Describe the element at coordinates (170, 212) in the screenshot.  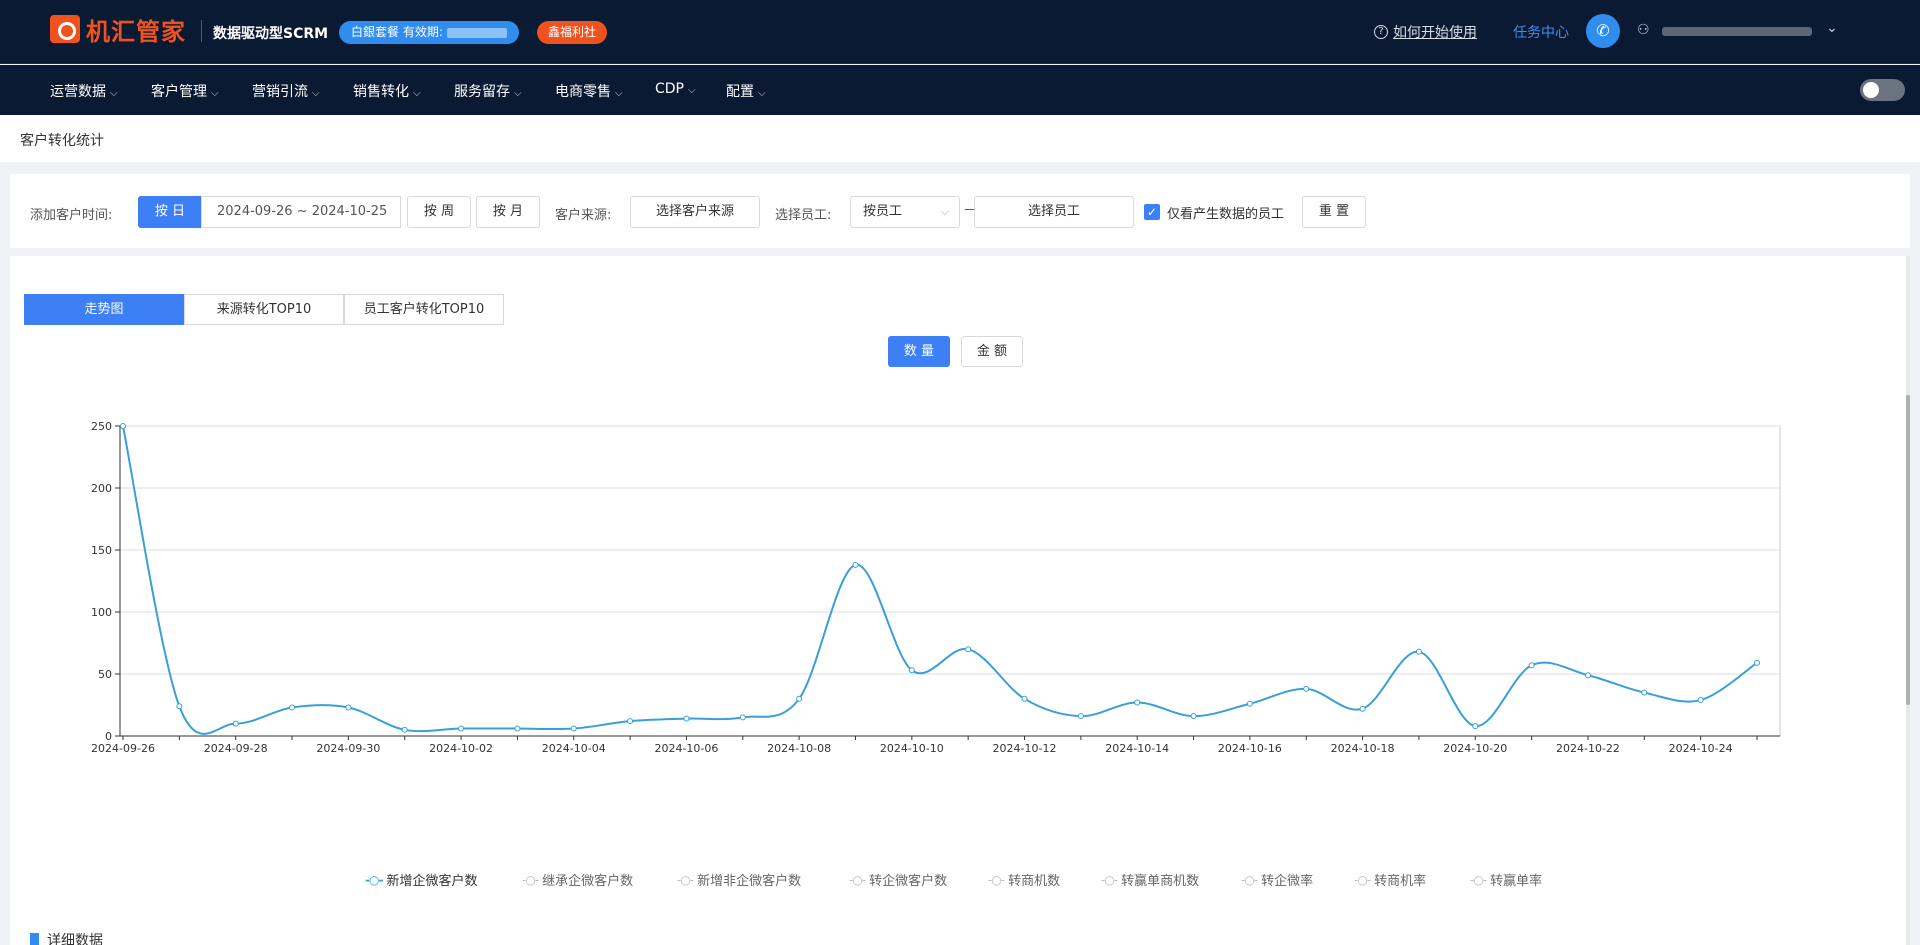
I see `by-day-button: 按 日` at that location.